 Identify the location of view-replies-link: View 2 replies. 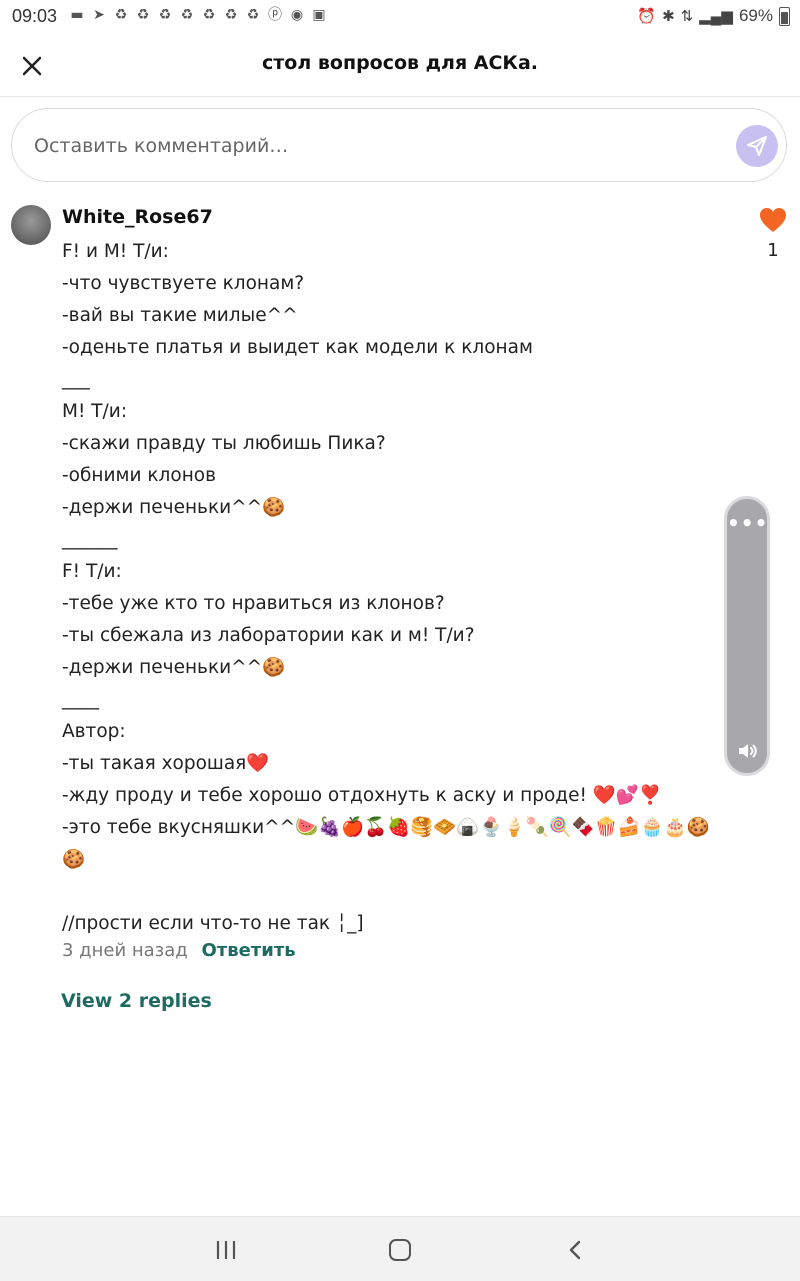
(136, 1001).